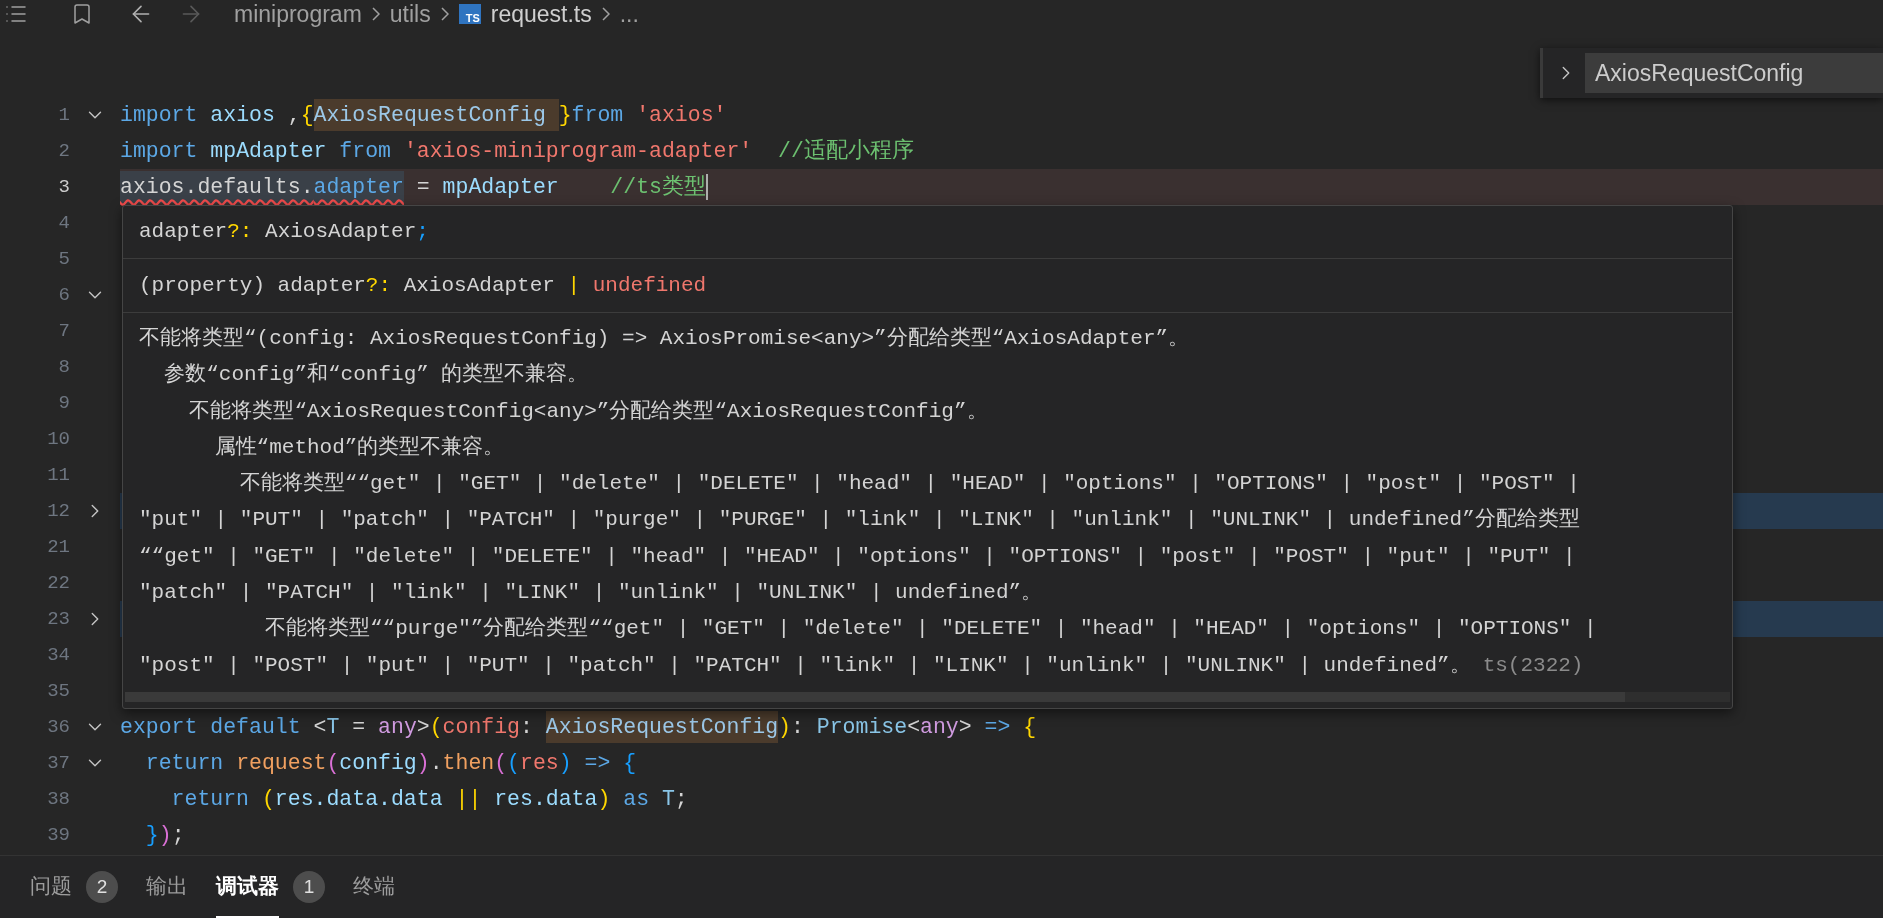 Image resolution: width=1883 pixels, height=918 pixels. I want to click on code-token: >, so click(423, 727).